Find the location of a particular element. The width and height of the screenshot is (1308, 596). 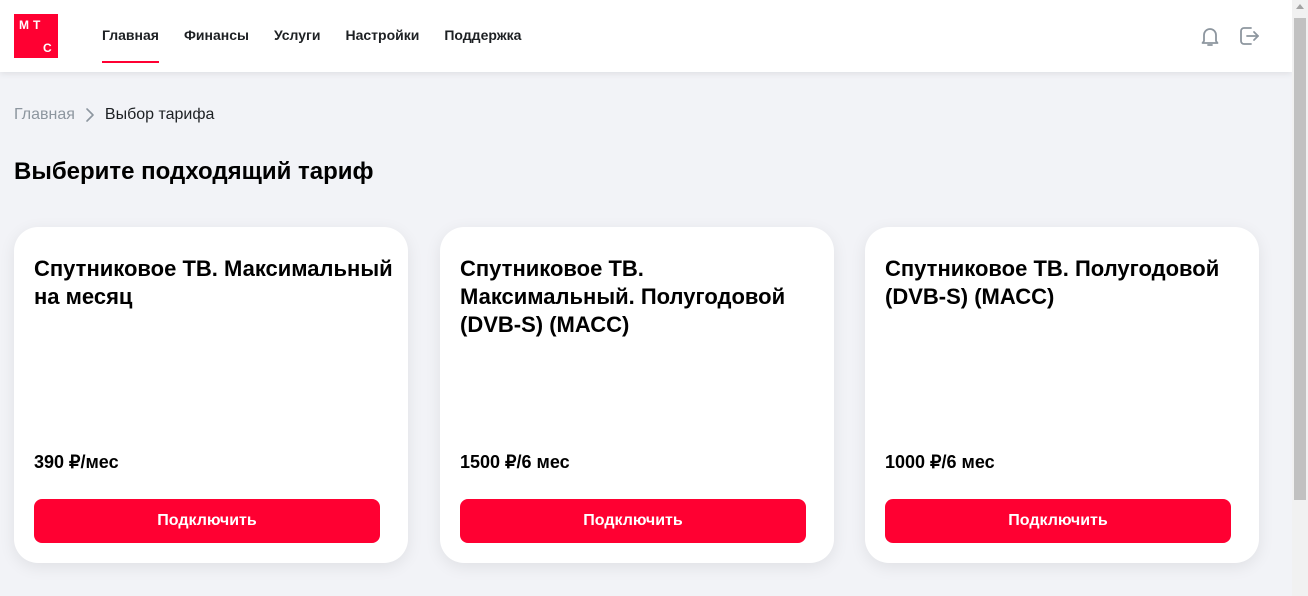

tariff-price: 1500 ₽/6 мес is located at coordinates (515, 462).